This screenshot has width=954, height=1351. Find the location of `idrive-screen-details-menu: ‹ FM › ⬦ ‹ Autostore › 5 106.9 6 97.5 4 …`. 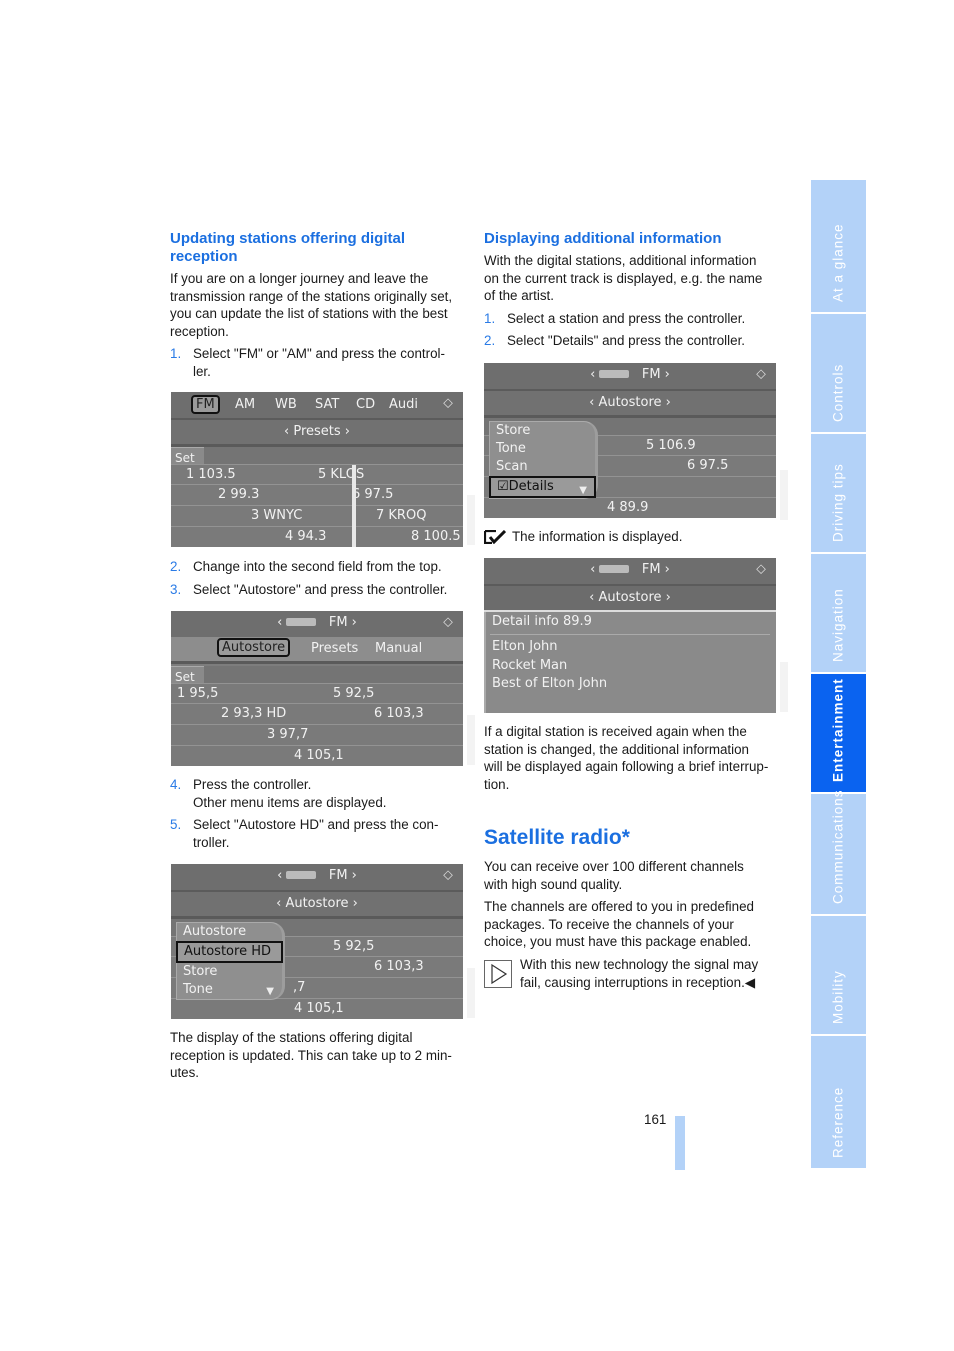

idrive-screen-details-menu: ‹ FM › ⬦ ‹ Autostore › 5 106.9 6 97.5 4 … is located at coordinates (630, 440).